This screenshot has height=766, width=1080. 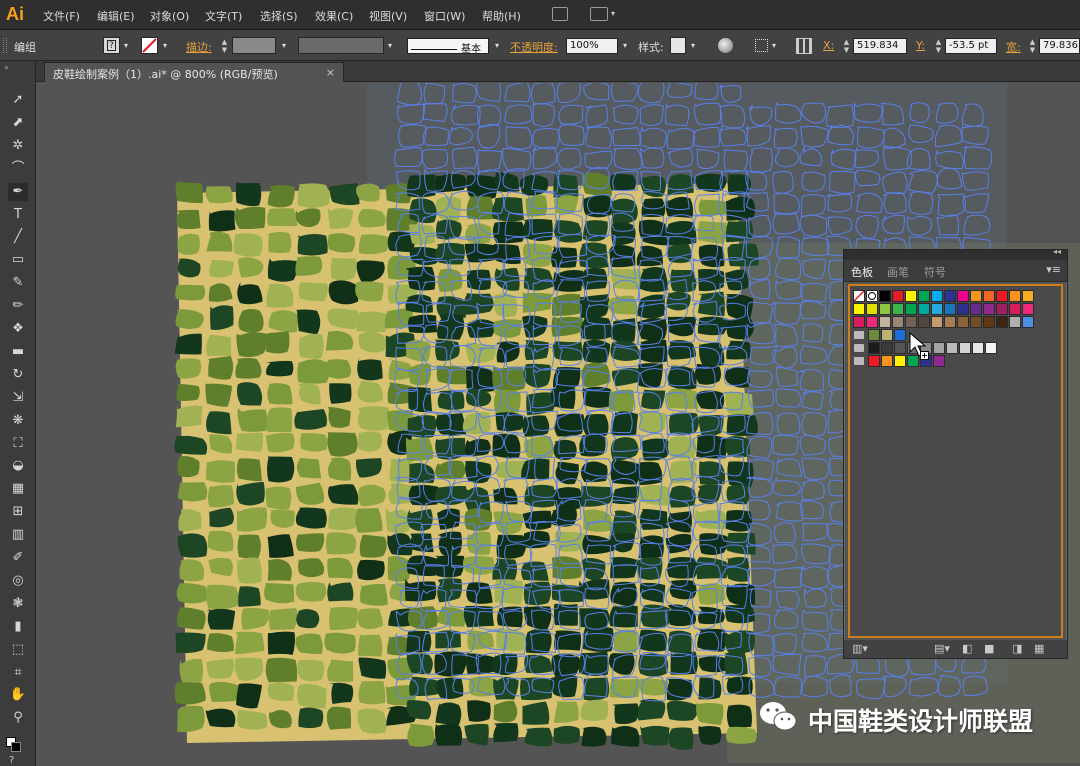 I want to click on shape-builder-tool-icon: ◒, so click(x=18, y=466).